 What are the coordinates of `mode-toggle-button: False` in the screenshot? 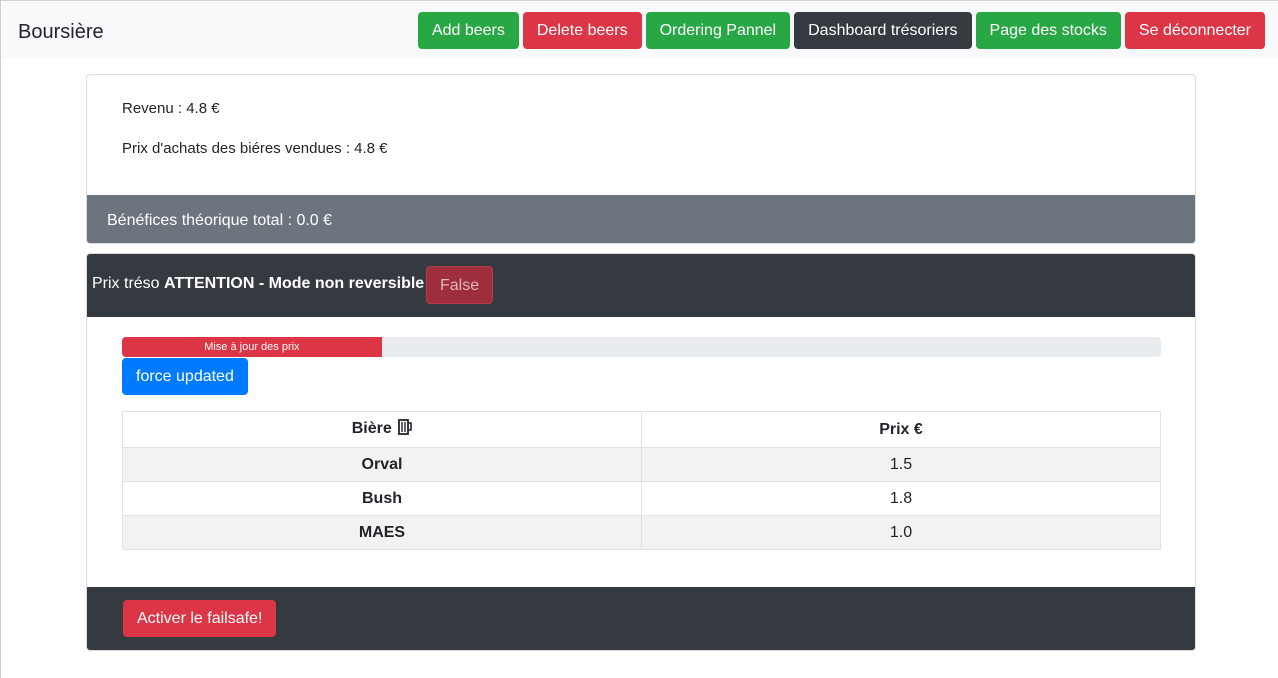 It's located at (460, 285).